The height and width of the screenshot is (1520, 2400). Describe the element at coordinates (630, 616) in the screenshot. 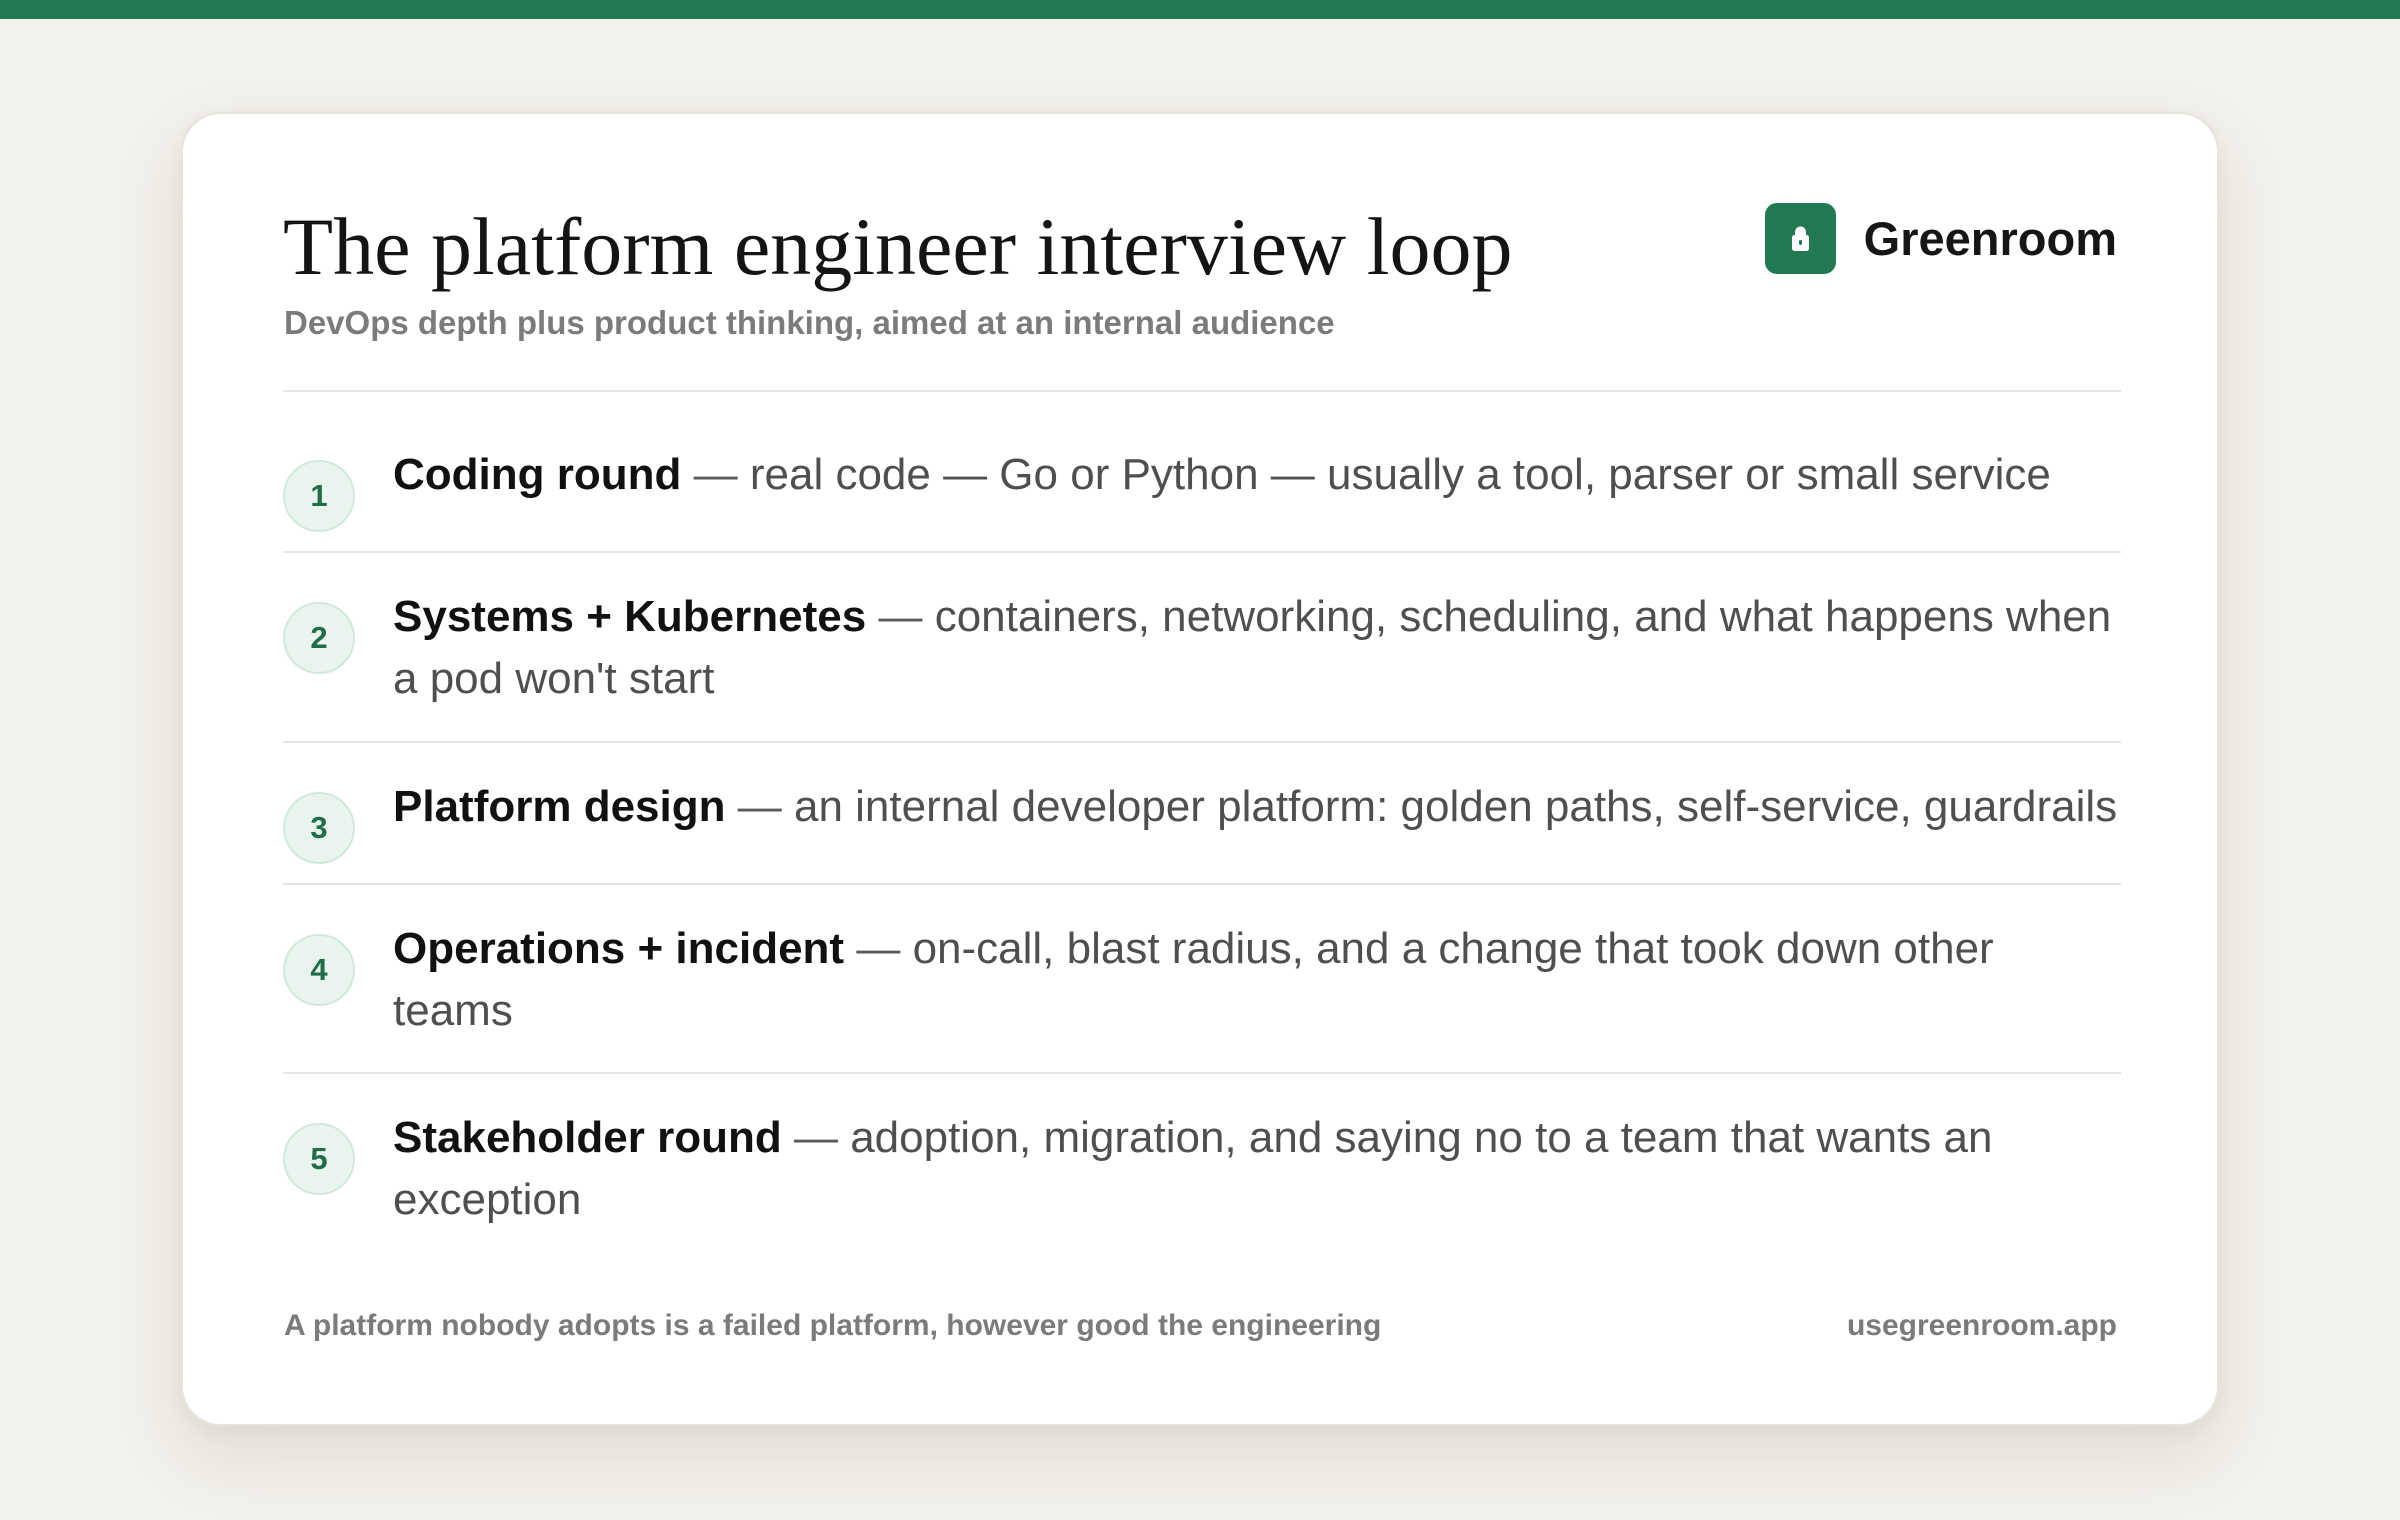

I see `round-title: Systems + Kubernetes` at that location.